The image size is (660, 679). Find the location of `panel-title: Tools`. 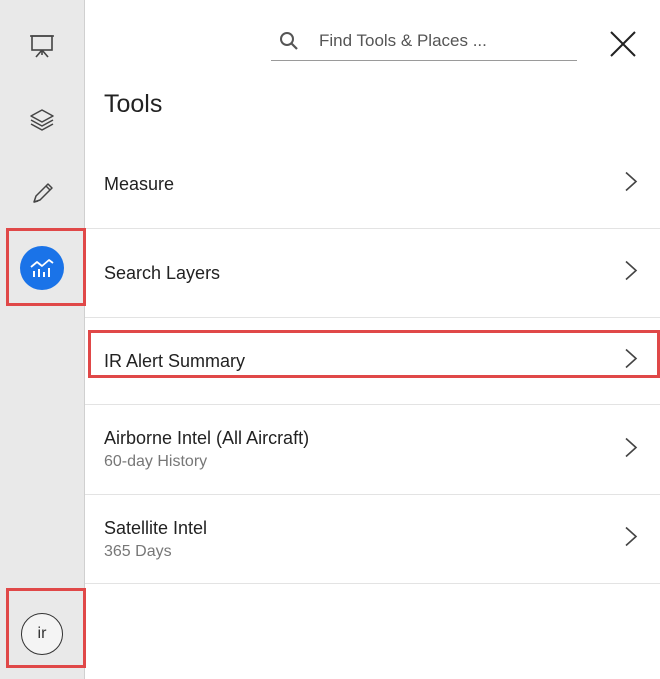

panel-title: Tools is located at coordinates (133, 104).